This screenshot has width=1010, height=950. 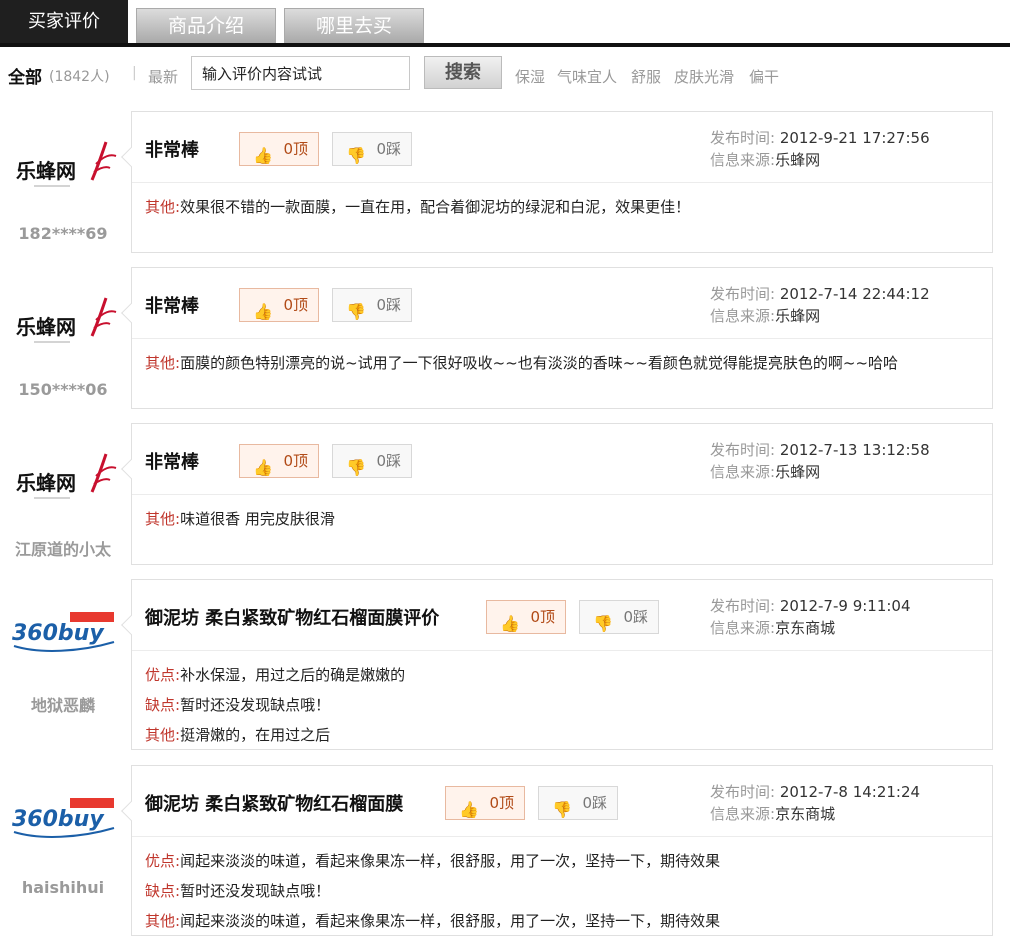 I want to click on tab-bar: 买家评价 商品介绍 哪里去买, so click(x=505, y=23).